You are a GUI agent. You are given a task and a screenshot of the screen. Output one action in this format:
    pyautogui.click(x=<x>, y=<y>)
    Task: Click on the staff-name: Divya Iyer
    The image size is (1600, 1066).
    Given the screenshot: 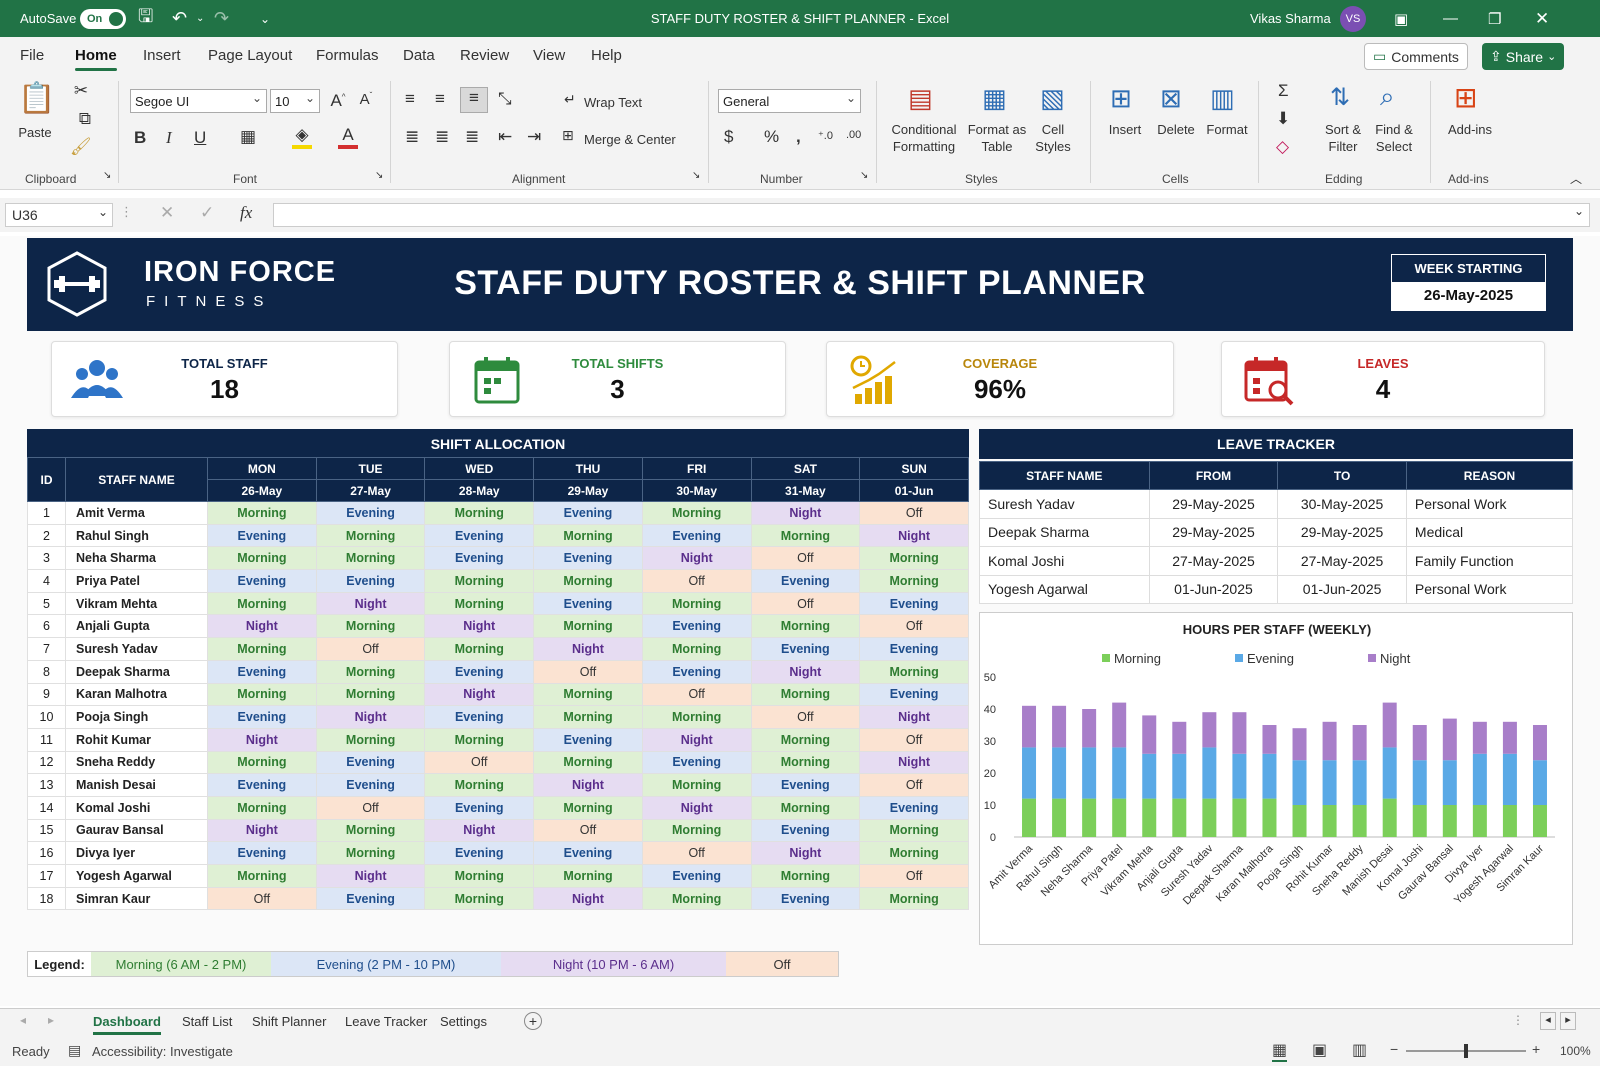 What is the action you would take?
    pyautogui.click(x=136, y=853)
    